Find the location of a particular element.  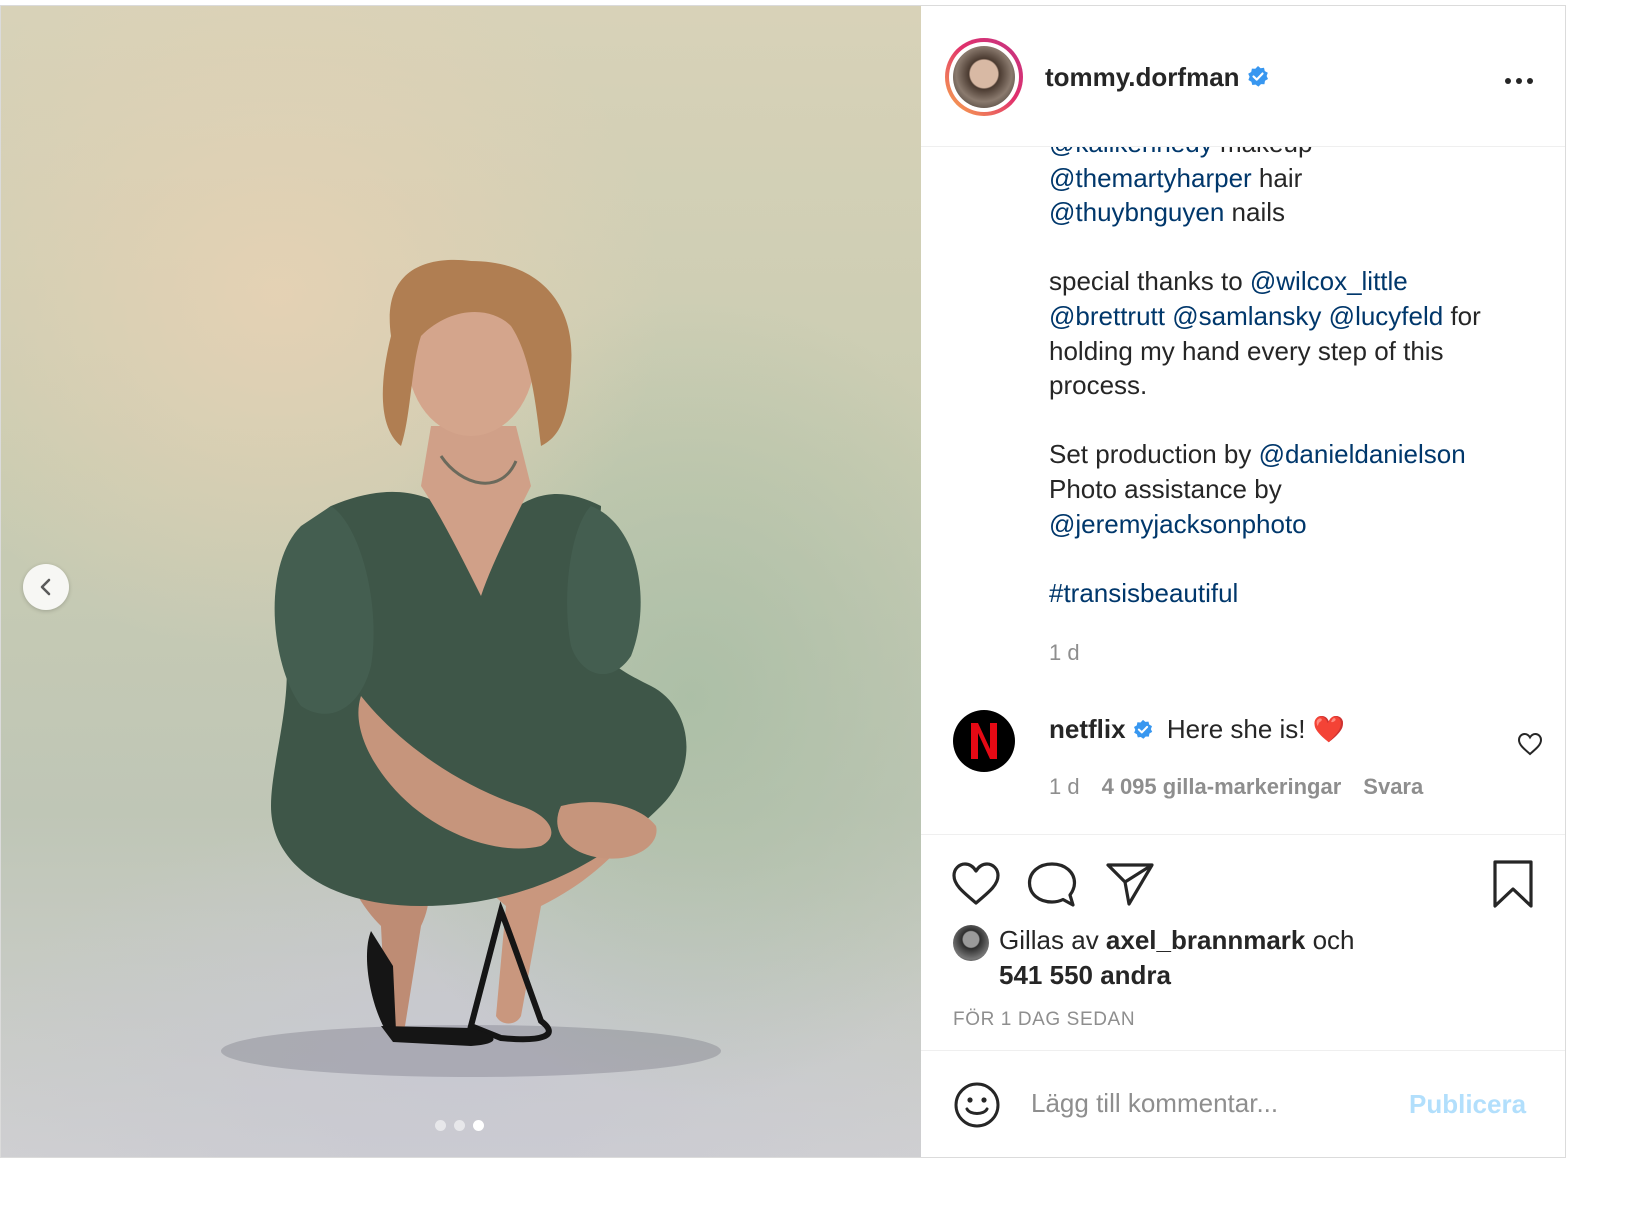

caption-text: process. is located at coordinates (1098, 385).